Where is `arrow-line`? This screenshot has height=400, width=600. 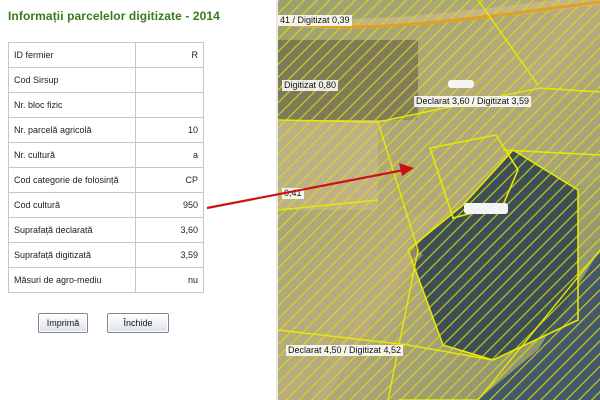 arrow-line is located at coordinates (305, 189).